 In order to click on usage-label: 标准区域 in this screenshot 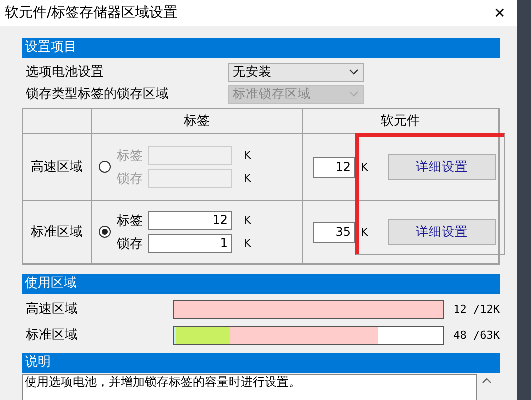, I will do `click(52, 335)`.